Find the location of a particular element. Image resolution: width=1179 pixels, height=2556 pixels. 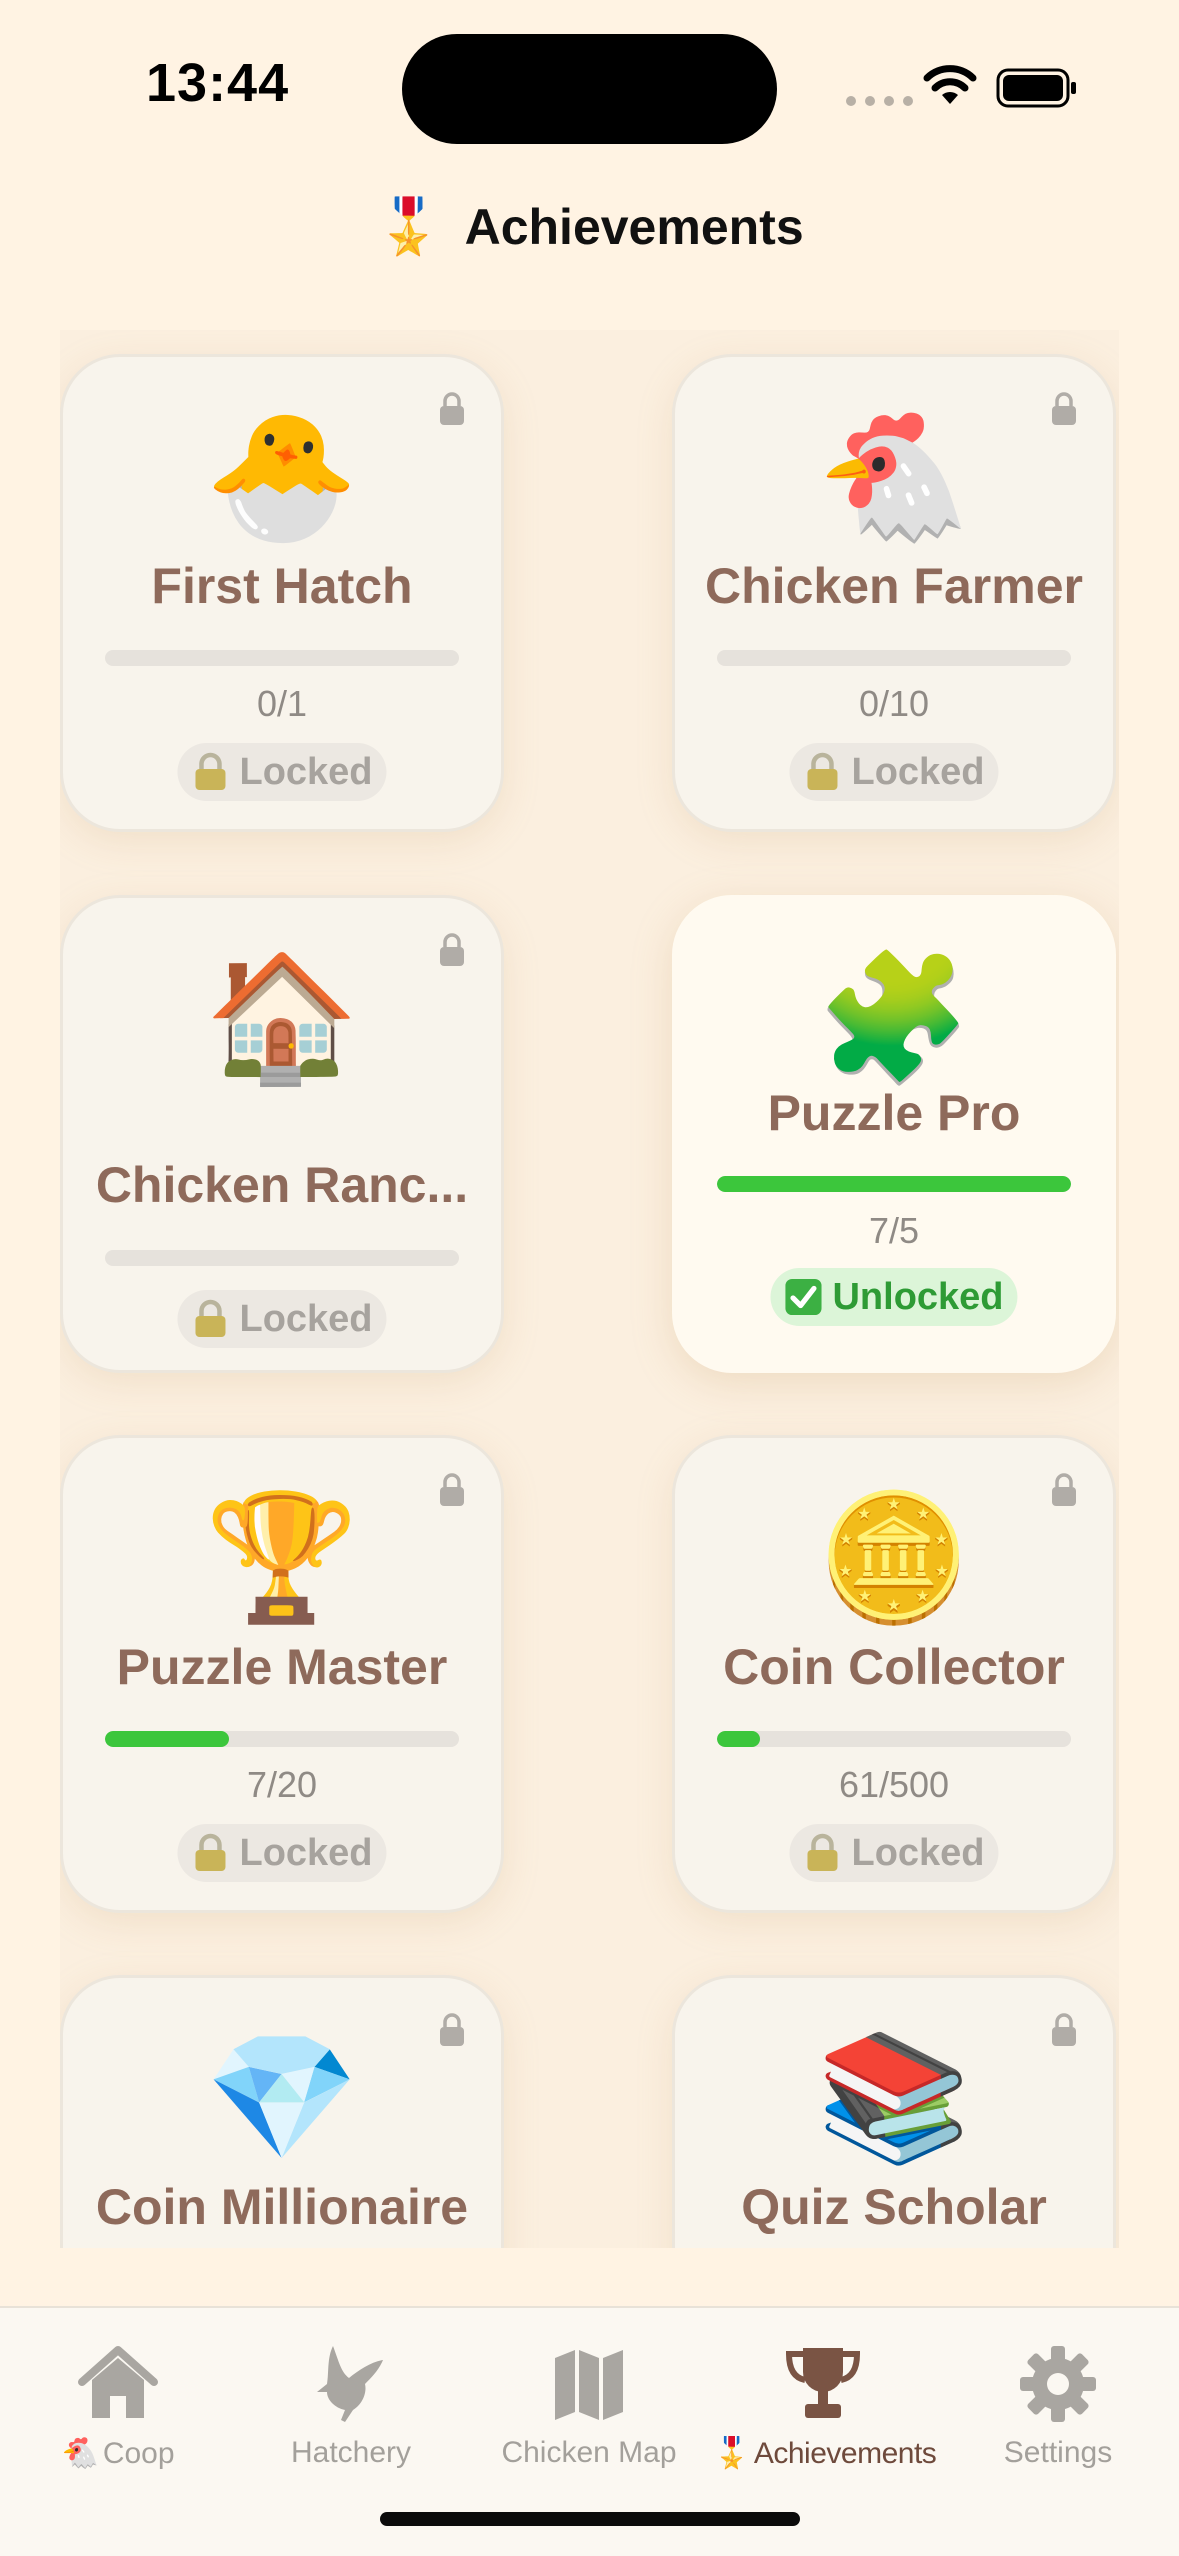

achievement-name: Quiz Scholar is located at coordinates (894, 2207).